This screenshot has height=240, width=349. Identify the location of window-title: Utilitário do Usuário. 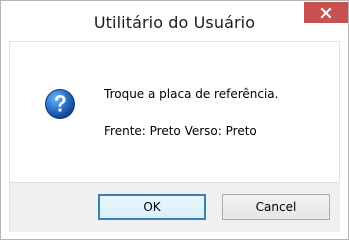
(174, 22).